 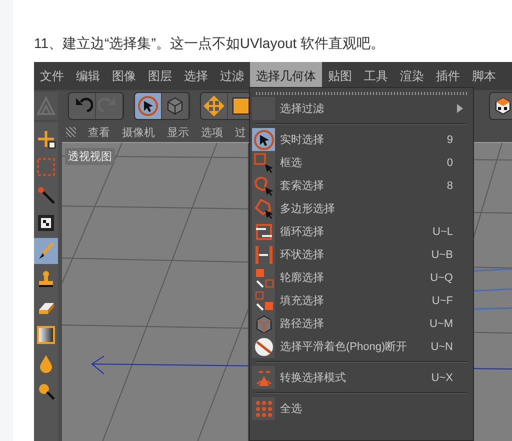 I want to click on menu-option: 填充选择 U~F, so click(x=362, y=300).